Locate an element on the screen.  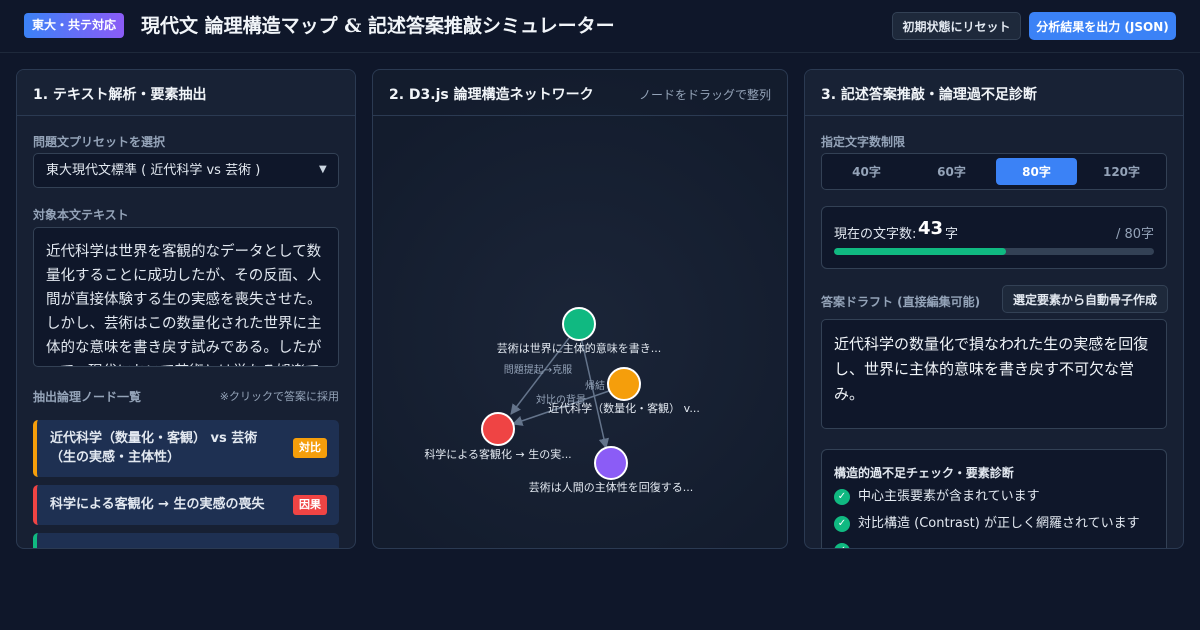
char-limit-selector: 40字 60字 80字 120字 is located at coordinates (994, 171).